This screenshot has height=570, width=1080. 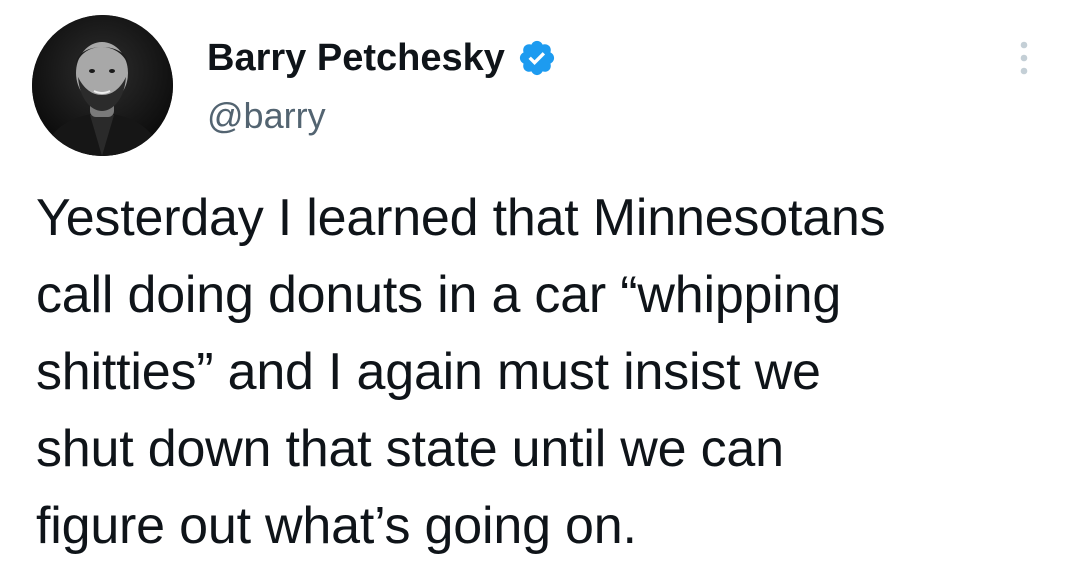 I want to click on tweet-text-line: Yesterday I learned that Minnesotans, so click(x=461, y=218).